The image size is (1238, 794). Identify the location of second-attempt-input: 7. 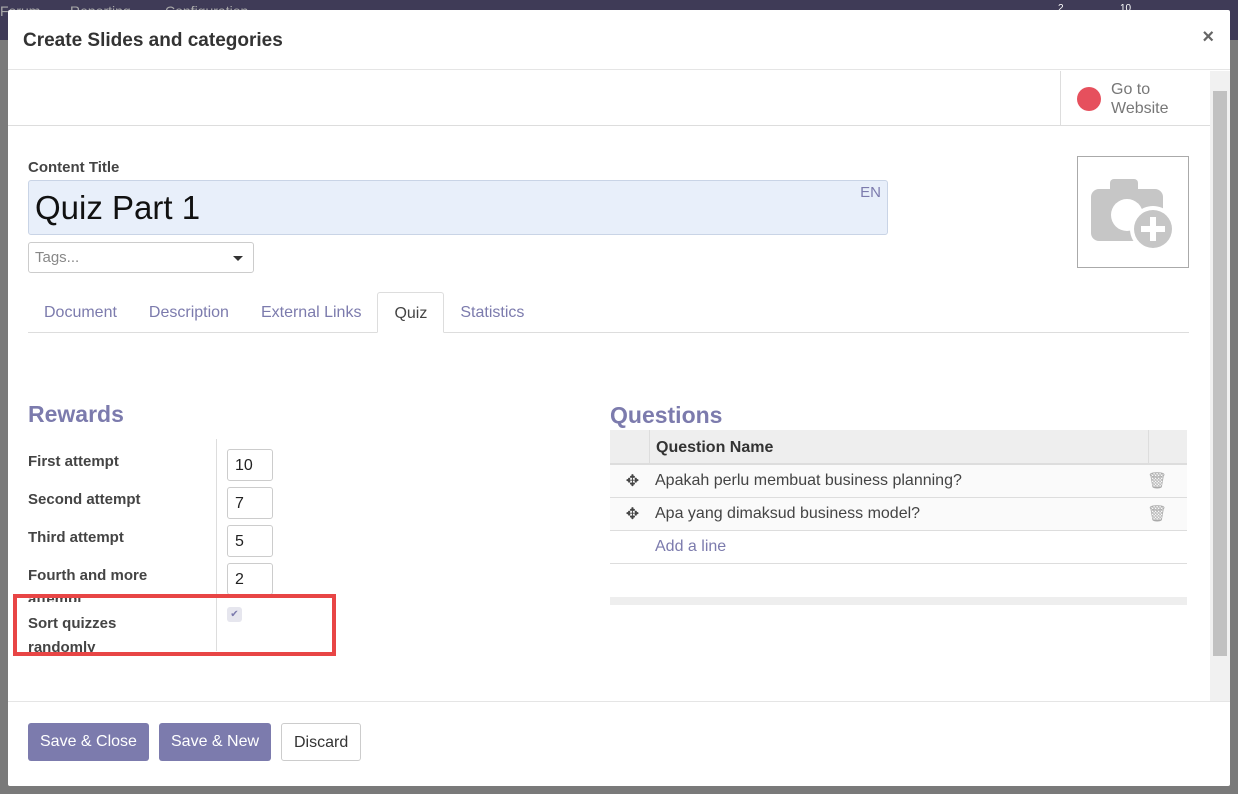
(250, 503).